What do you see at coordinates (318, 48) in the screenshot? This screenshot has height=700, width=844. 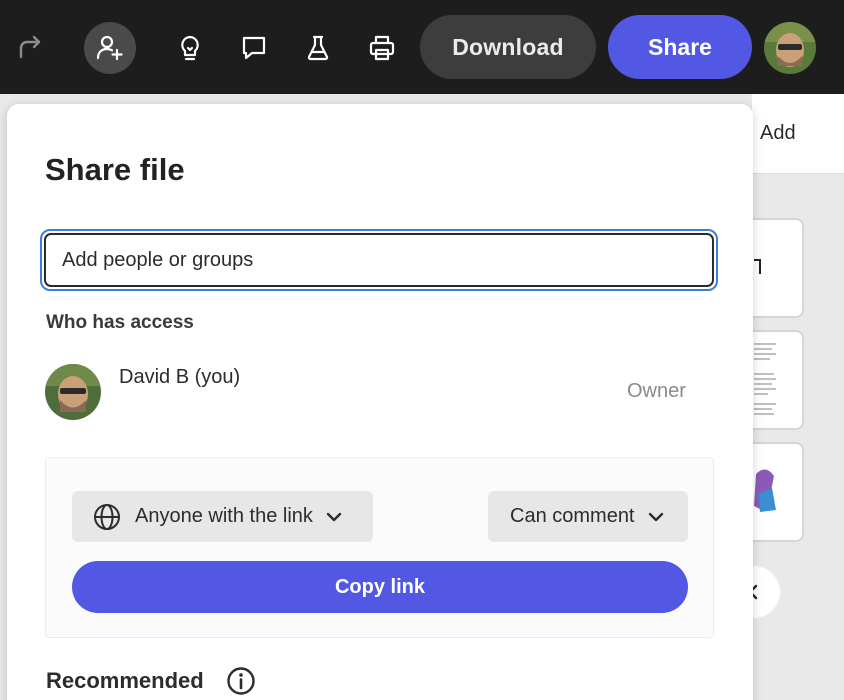 I see `flask-icon` at bounding box center [318, 48].